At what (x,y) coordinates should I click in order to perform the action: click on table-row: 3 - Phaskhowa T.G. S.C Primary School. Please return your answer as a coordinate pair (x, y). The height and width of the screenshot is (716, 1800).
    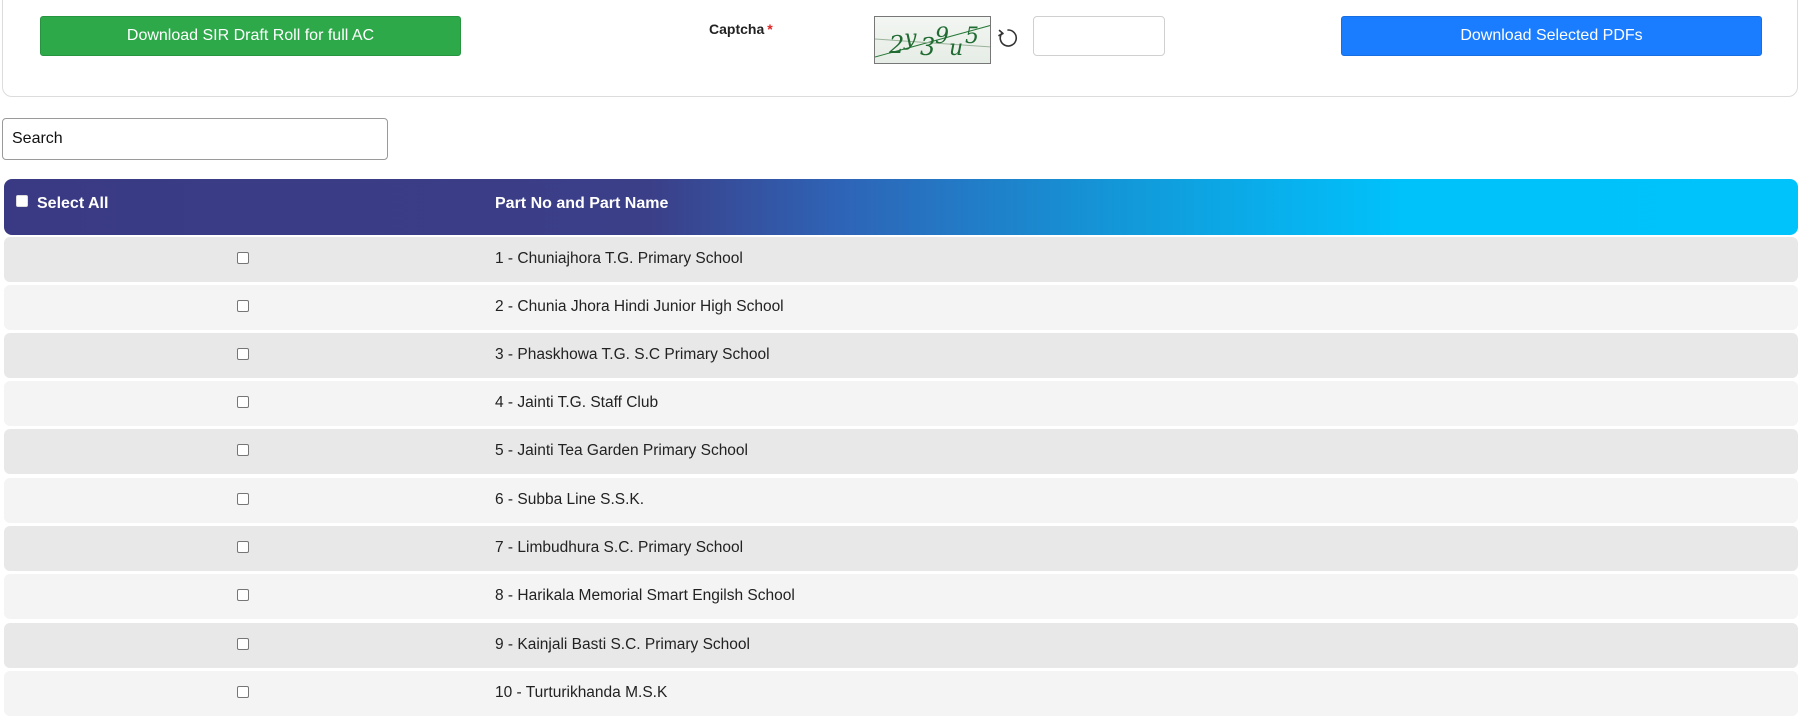
    Looking at the image, I should click on (901, 355).